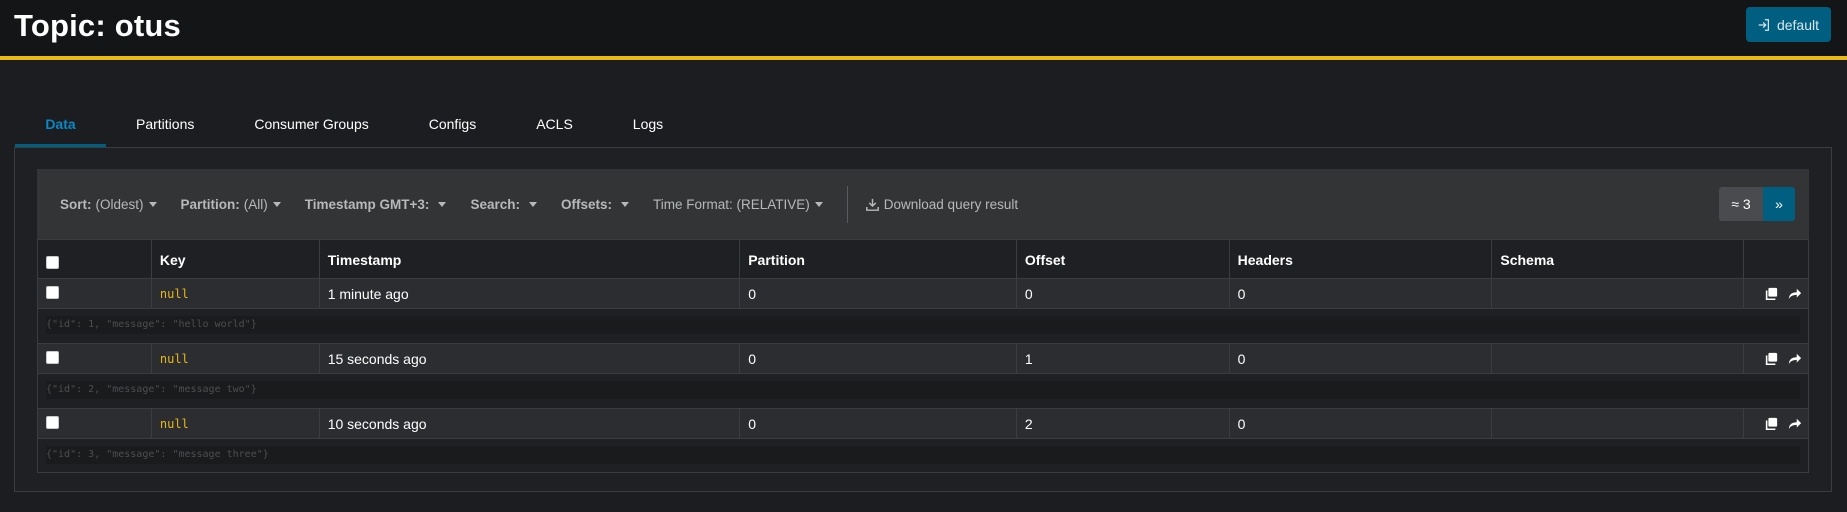 This screenshot has width=1847, height=512. I want to click on select-all-checkbox, so click(52, 262).